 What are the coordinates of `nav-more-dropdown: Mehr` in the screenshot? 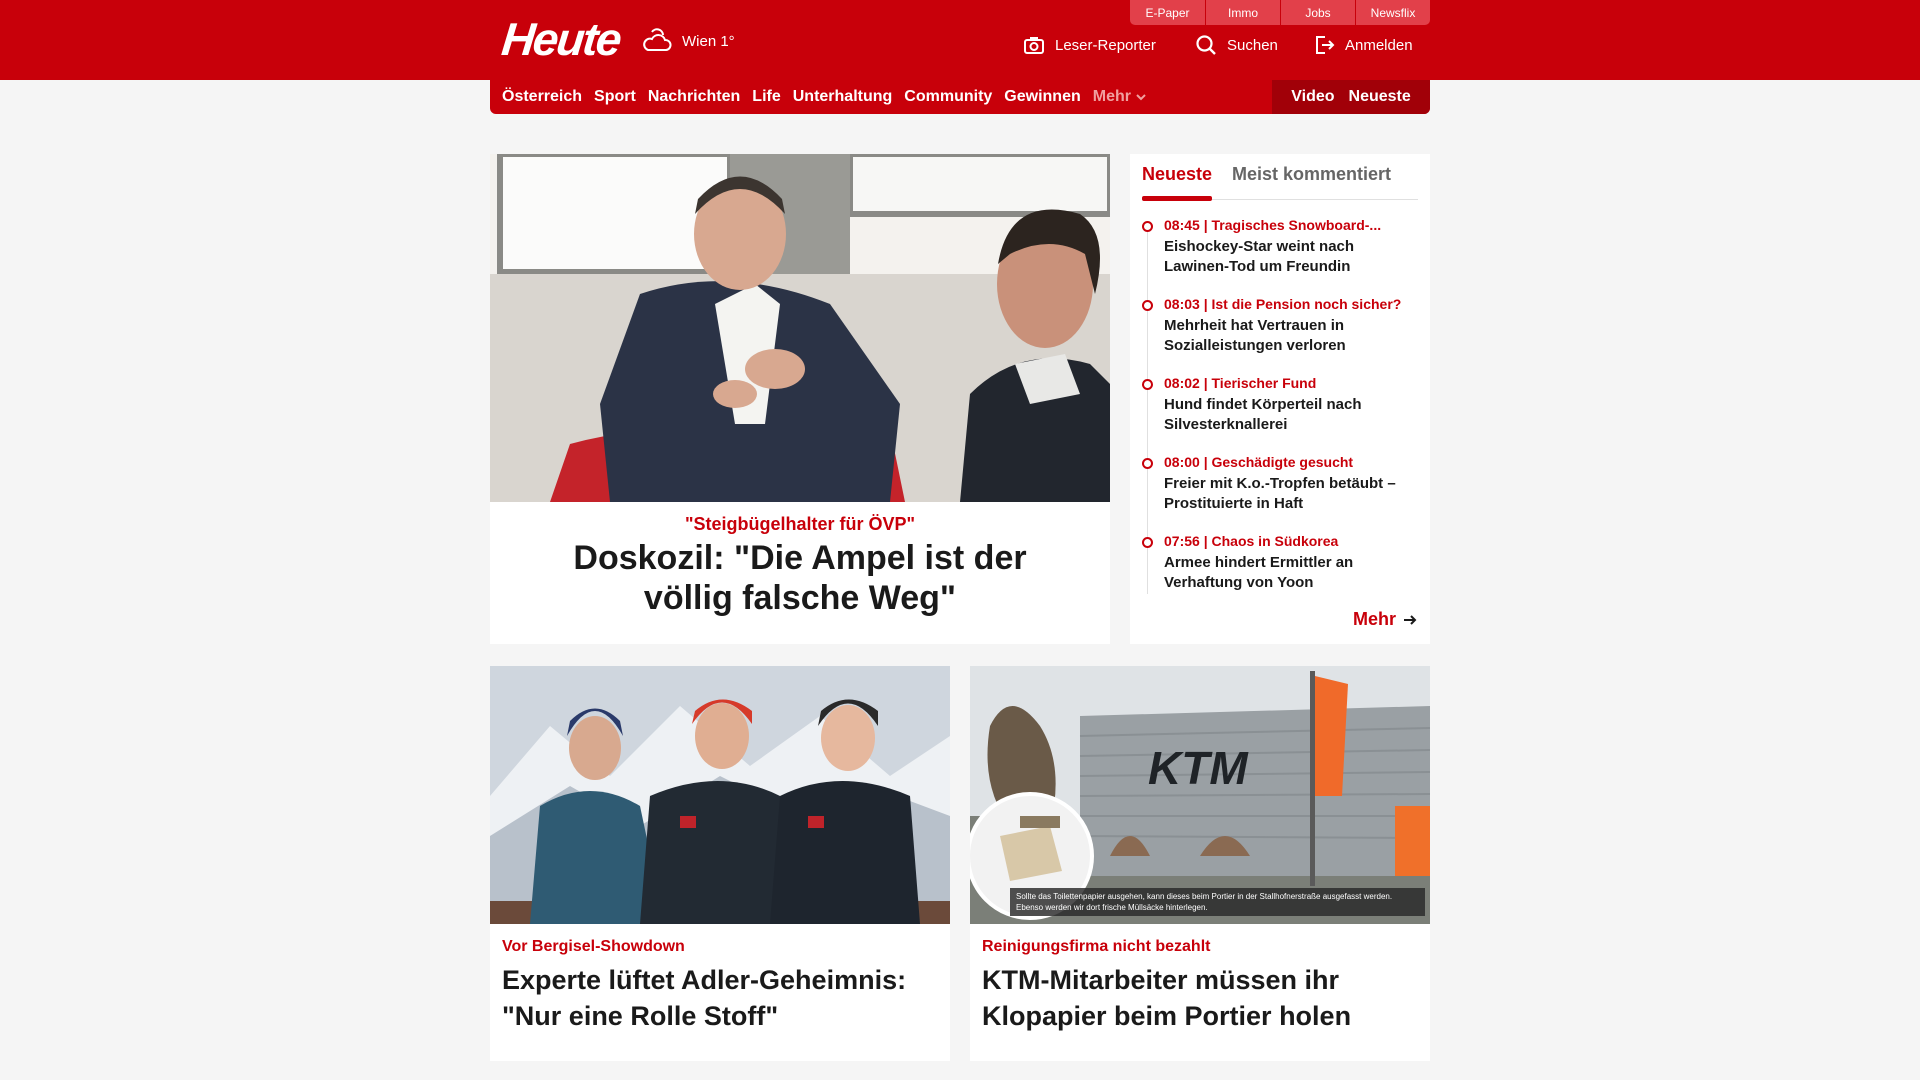 It's located at (1120, 97).